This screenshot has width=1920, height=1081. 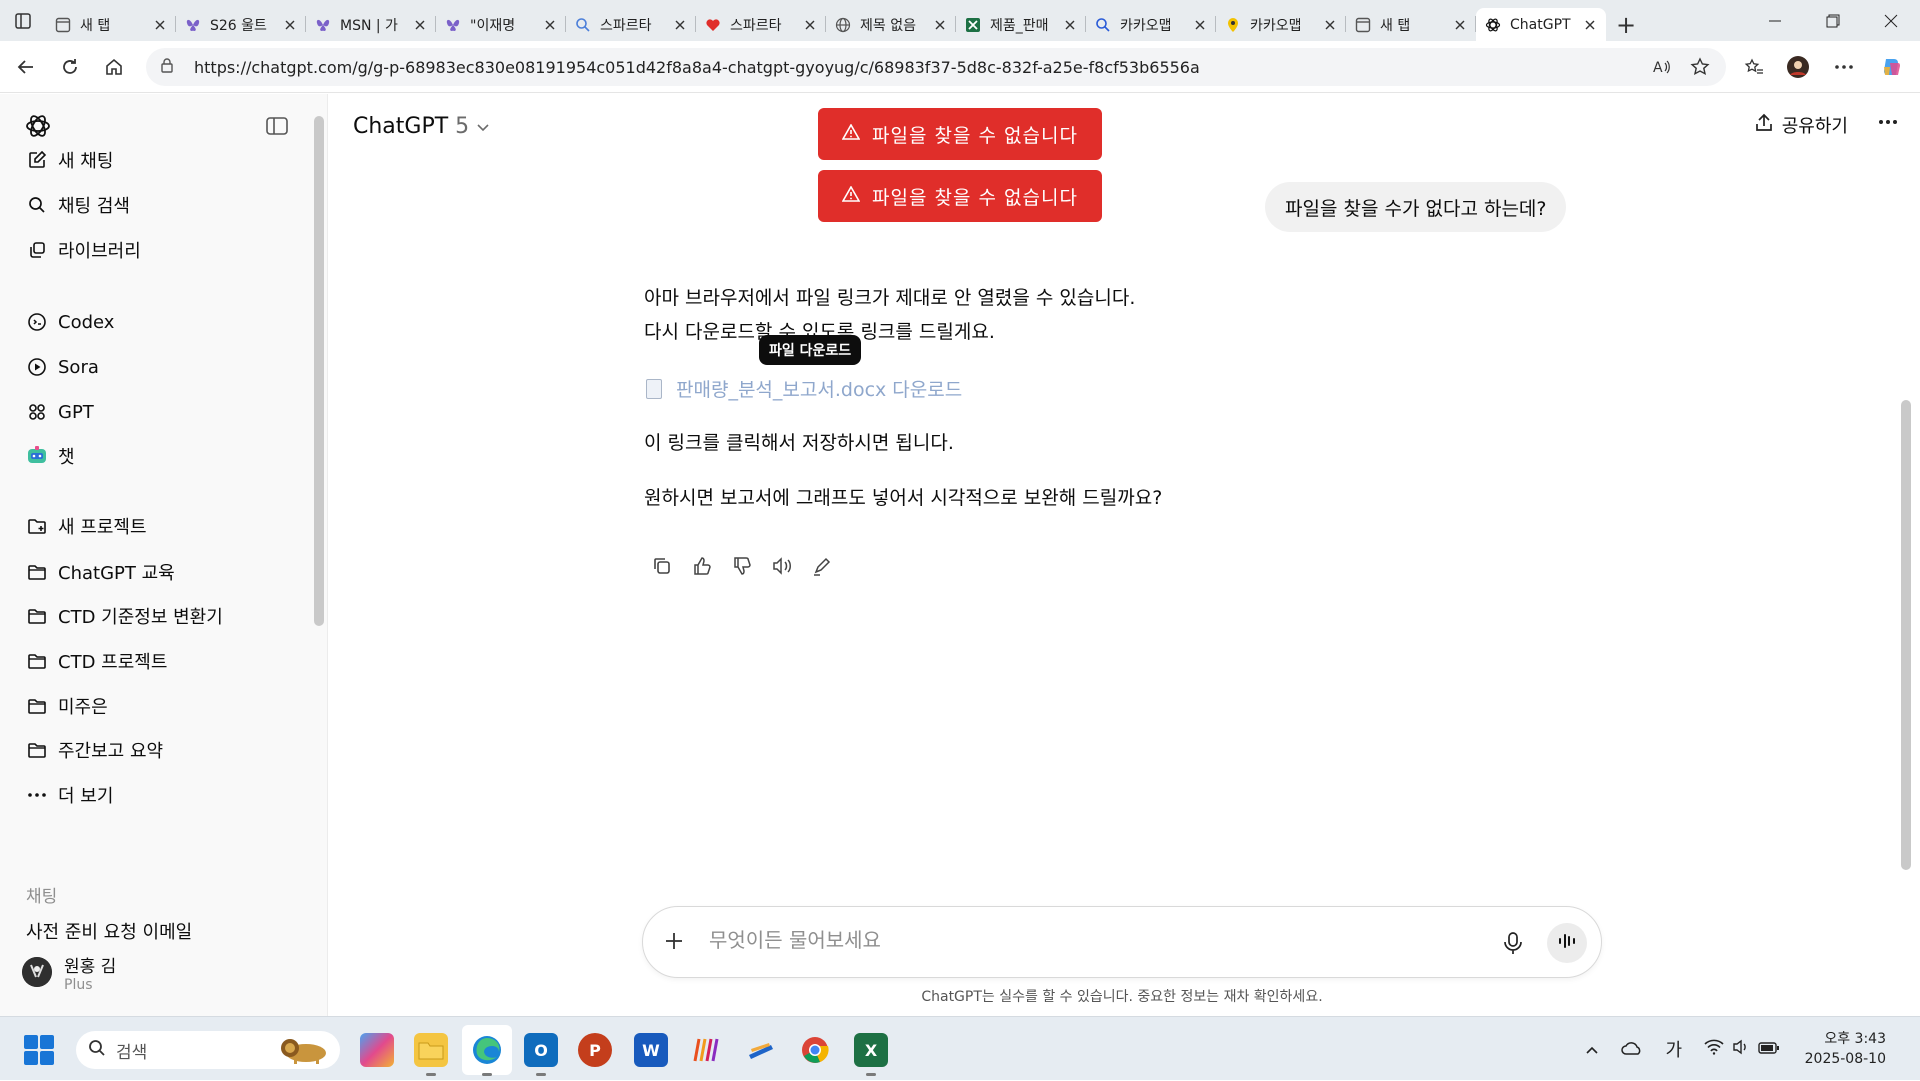 What do you see at coordinates (1833, 20) in the screenshot?
I see `restore-icon` at bounding box center [1833, 20].